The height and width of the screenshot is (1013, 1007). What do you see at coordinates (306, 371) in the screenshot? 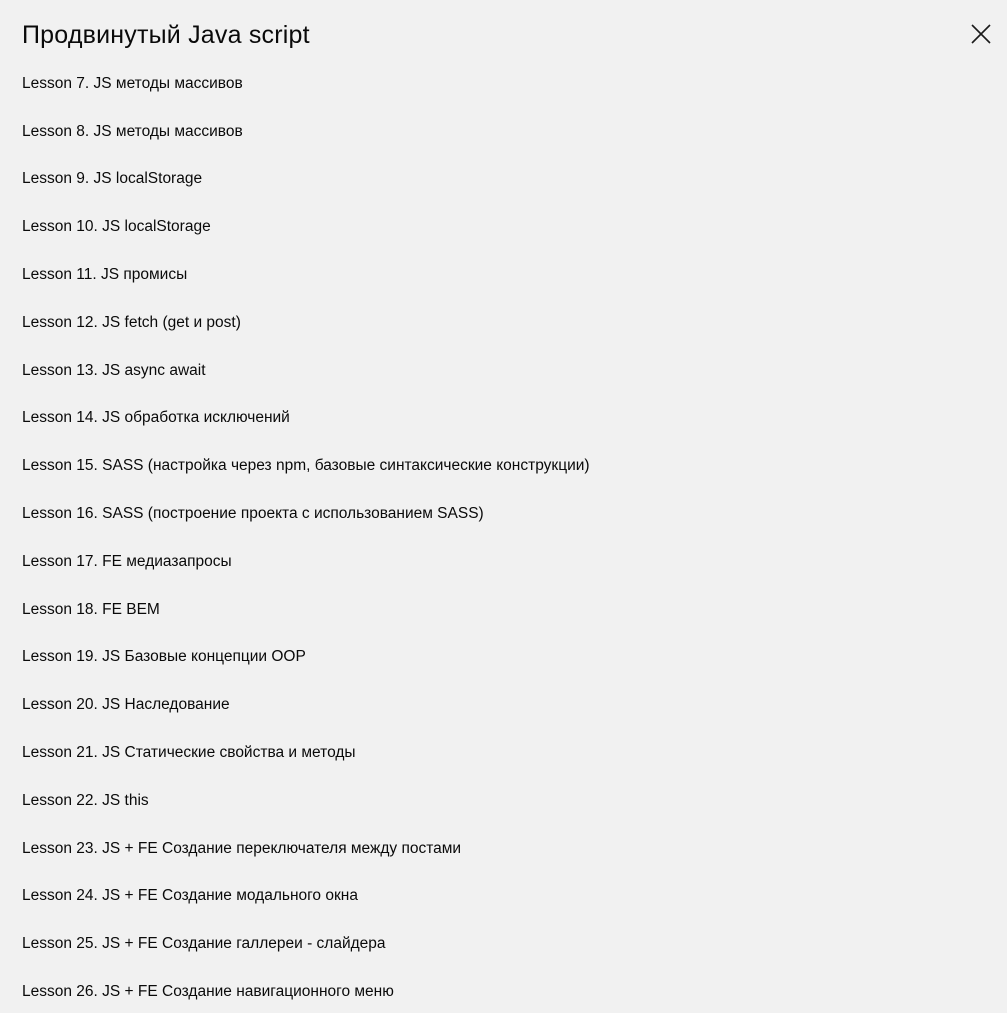
I see `lesson-item: Lesson 13. JS async await` at bounding box center [306, 371].